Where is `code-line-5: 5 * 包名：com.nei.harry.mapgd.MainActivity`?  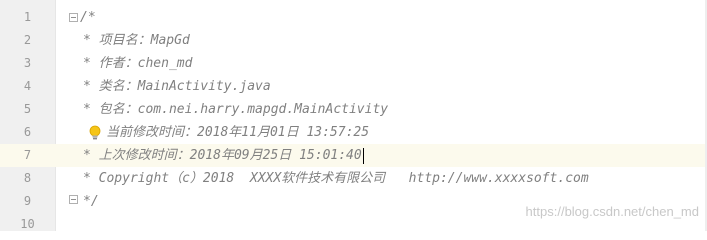
code-line-5: 5 * 包名：com.nei.harry.mapgd.MainActivity is located at coordinates (353, 109).